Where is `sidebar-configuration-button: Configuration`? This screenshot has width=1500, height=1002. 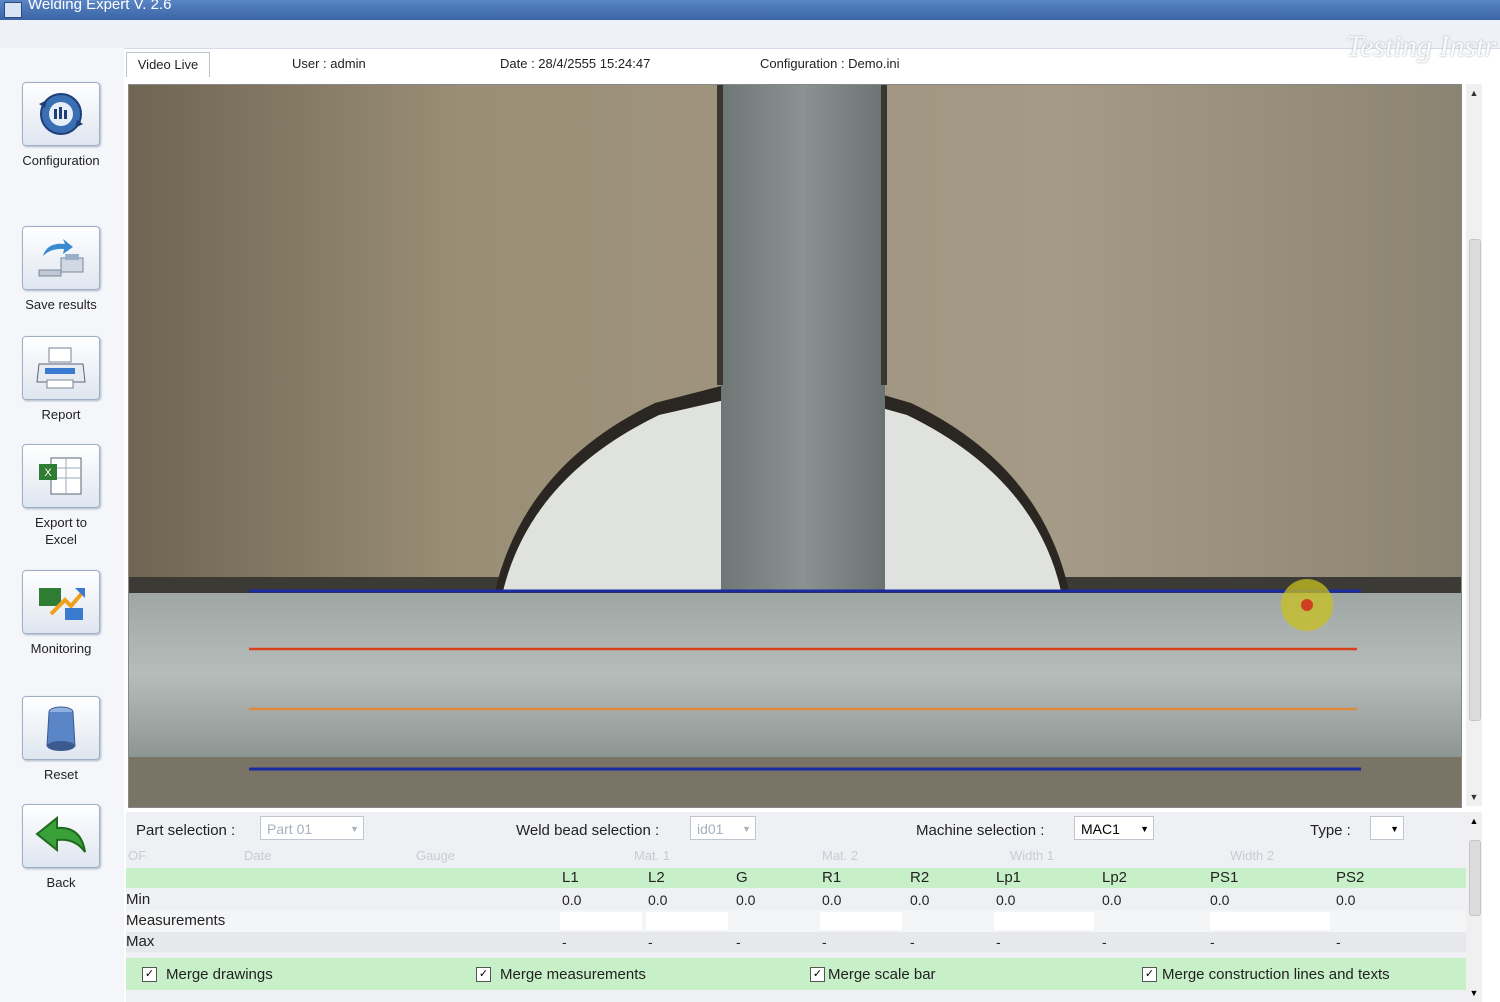
sidebar-configuration-button: Configuration is located at coordinates (61, 125).